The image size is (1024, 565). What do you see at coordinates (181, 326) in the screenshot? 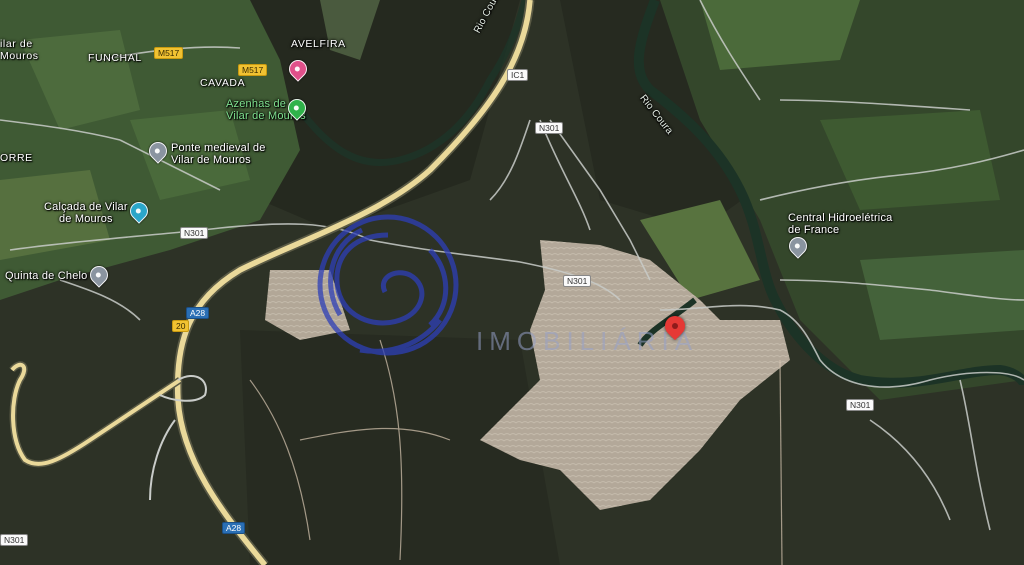
I see `road-shield-exit-20: 20` at bounding box center [181, 326].